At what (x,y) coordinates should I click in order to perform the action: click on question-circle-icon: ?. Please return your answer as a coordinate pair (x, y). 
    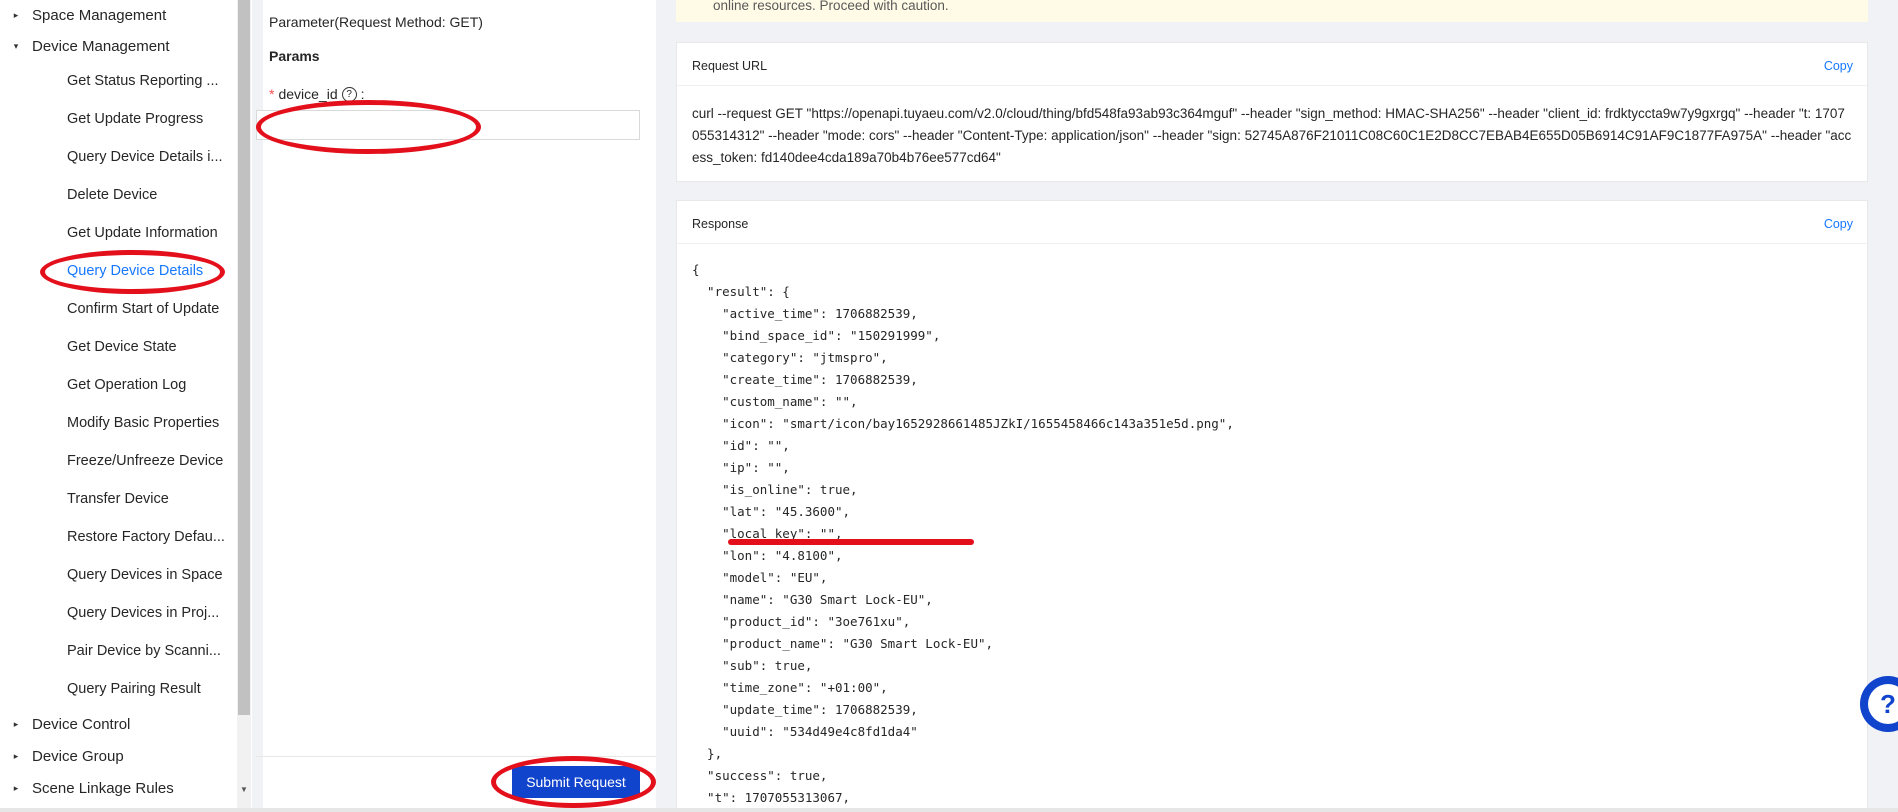
    Looking at the image, I should click on (349, 94).